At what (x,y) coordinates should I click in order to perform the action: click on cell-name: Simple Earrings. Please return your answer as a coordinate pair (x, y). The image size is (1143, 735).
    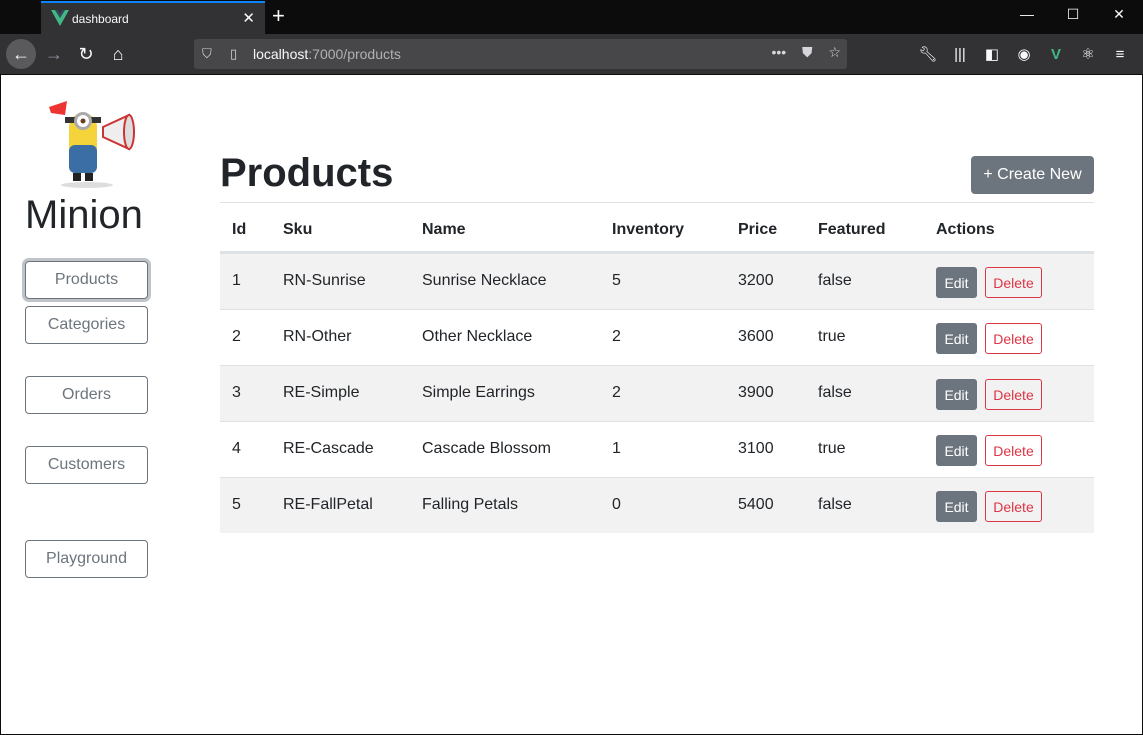
    Looking at the image, I should click on (478, 392).